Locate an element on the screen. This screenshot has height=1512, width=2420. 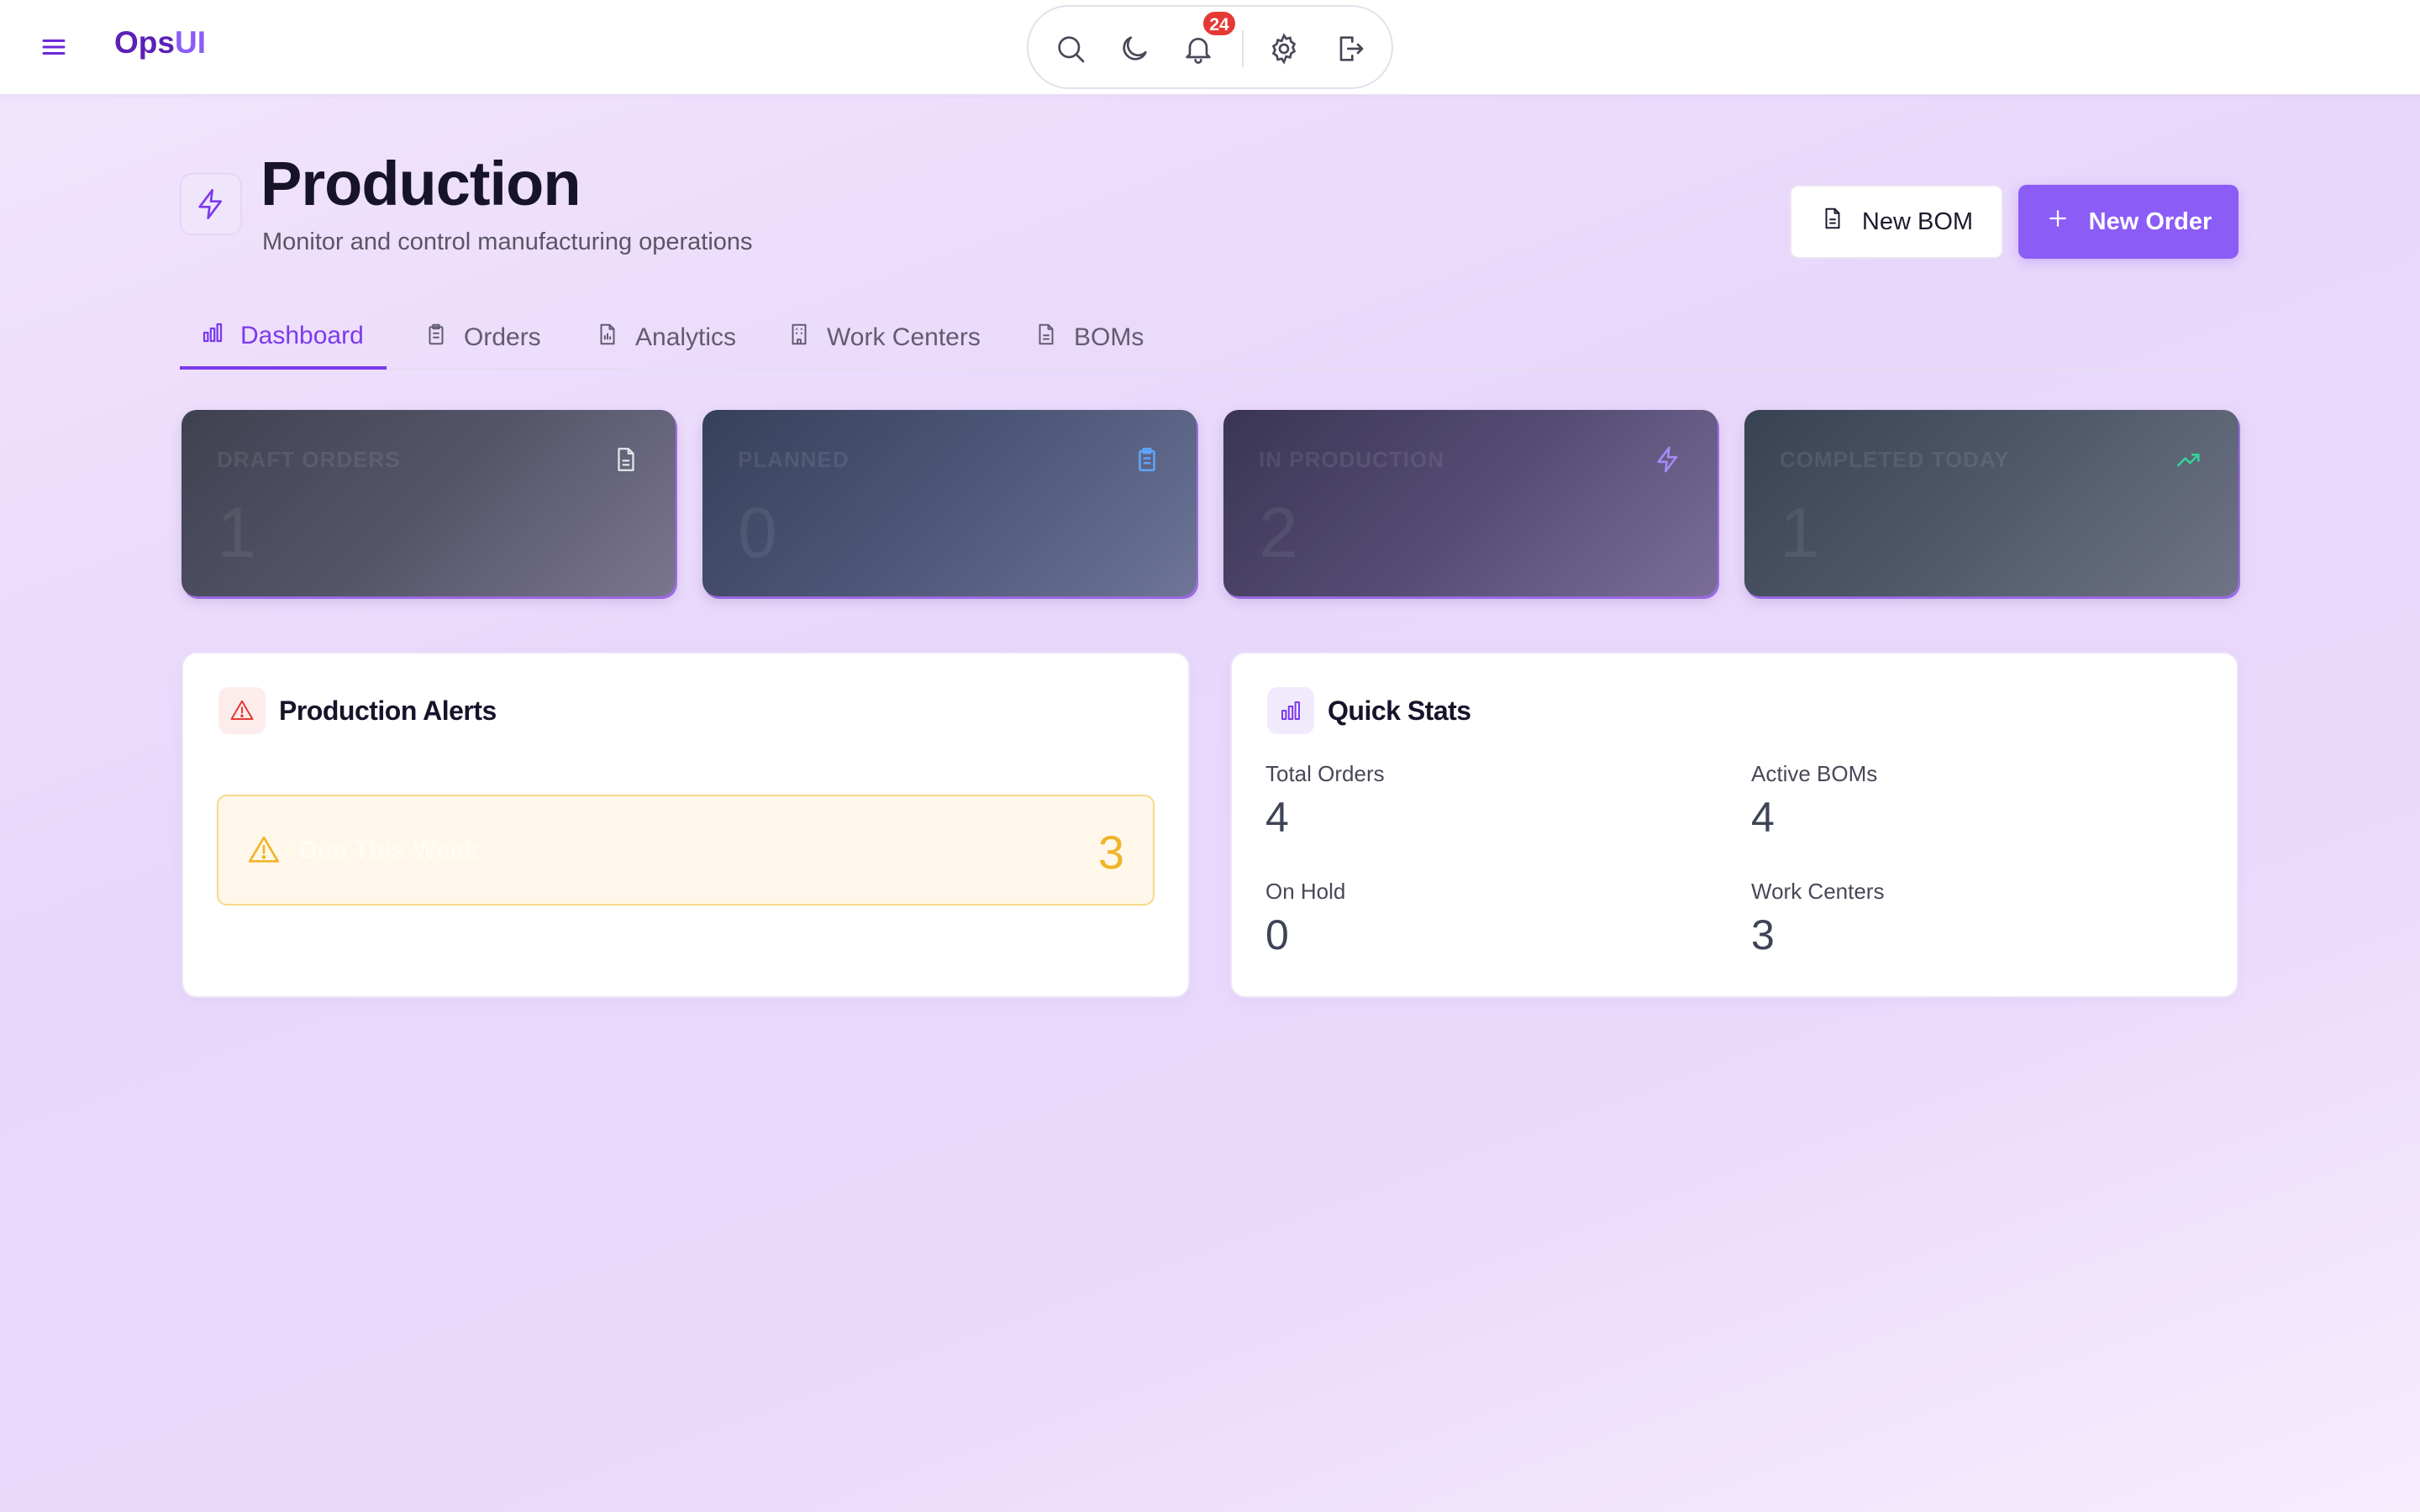
quick-stat-label: Work Centers is located at coordinates (1818, 891).